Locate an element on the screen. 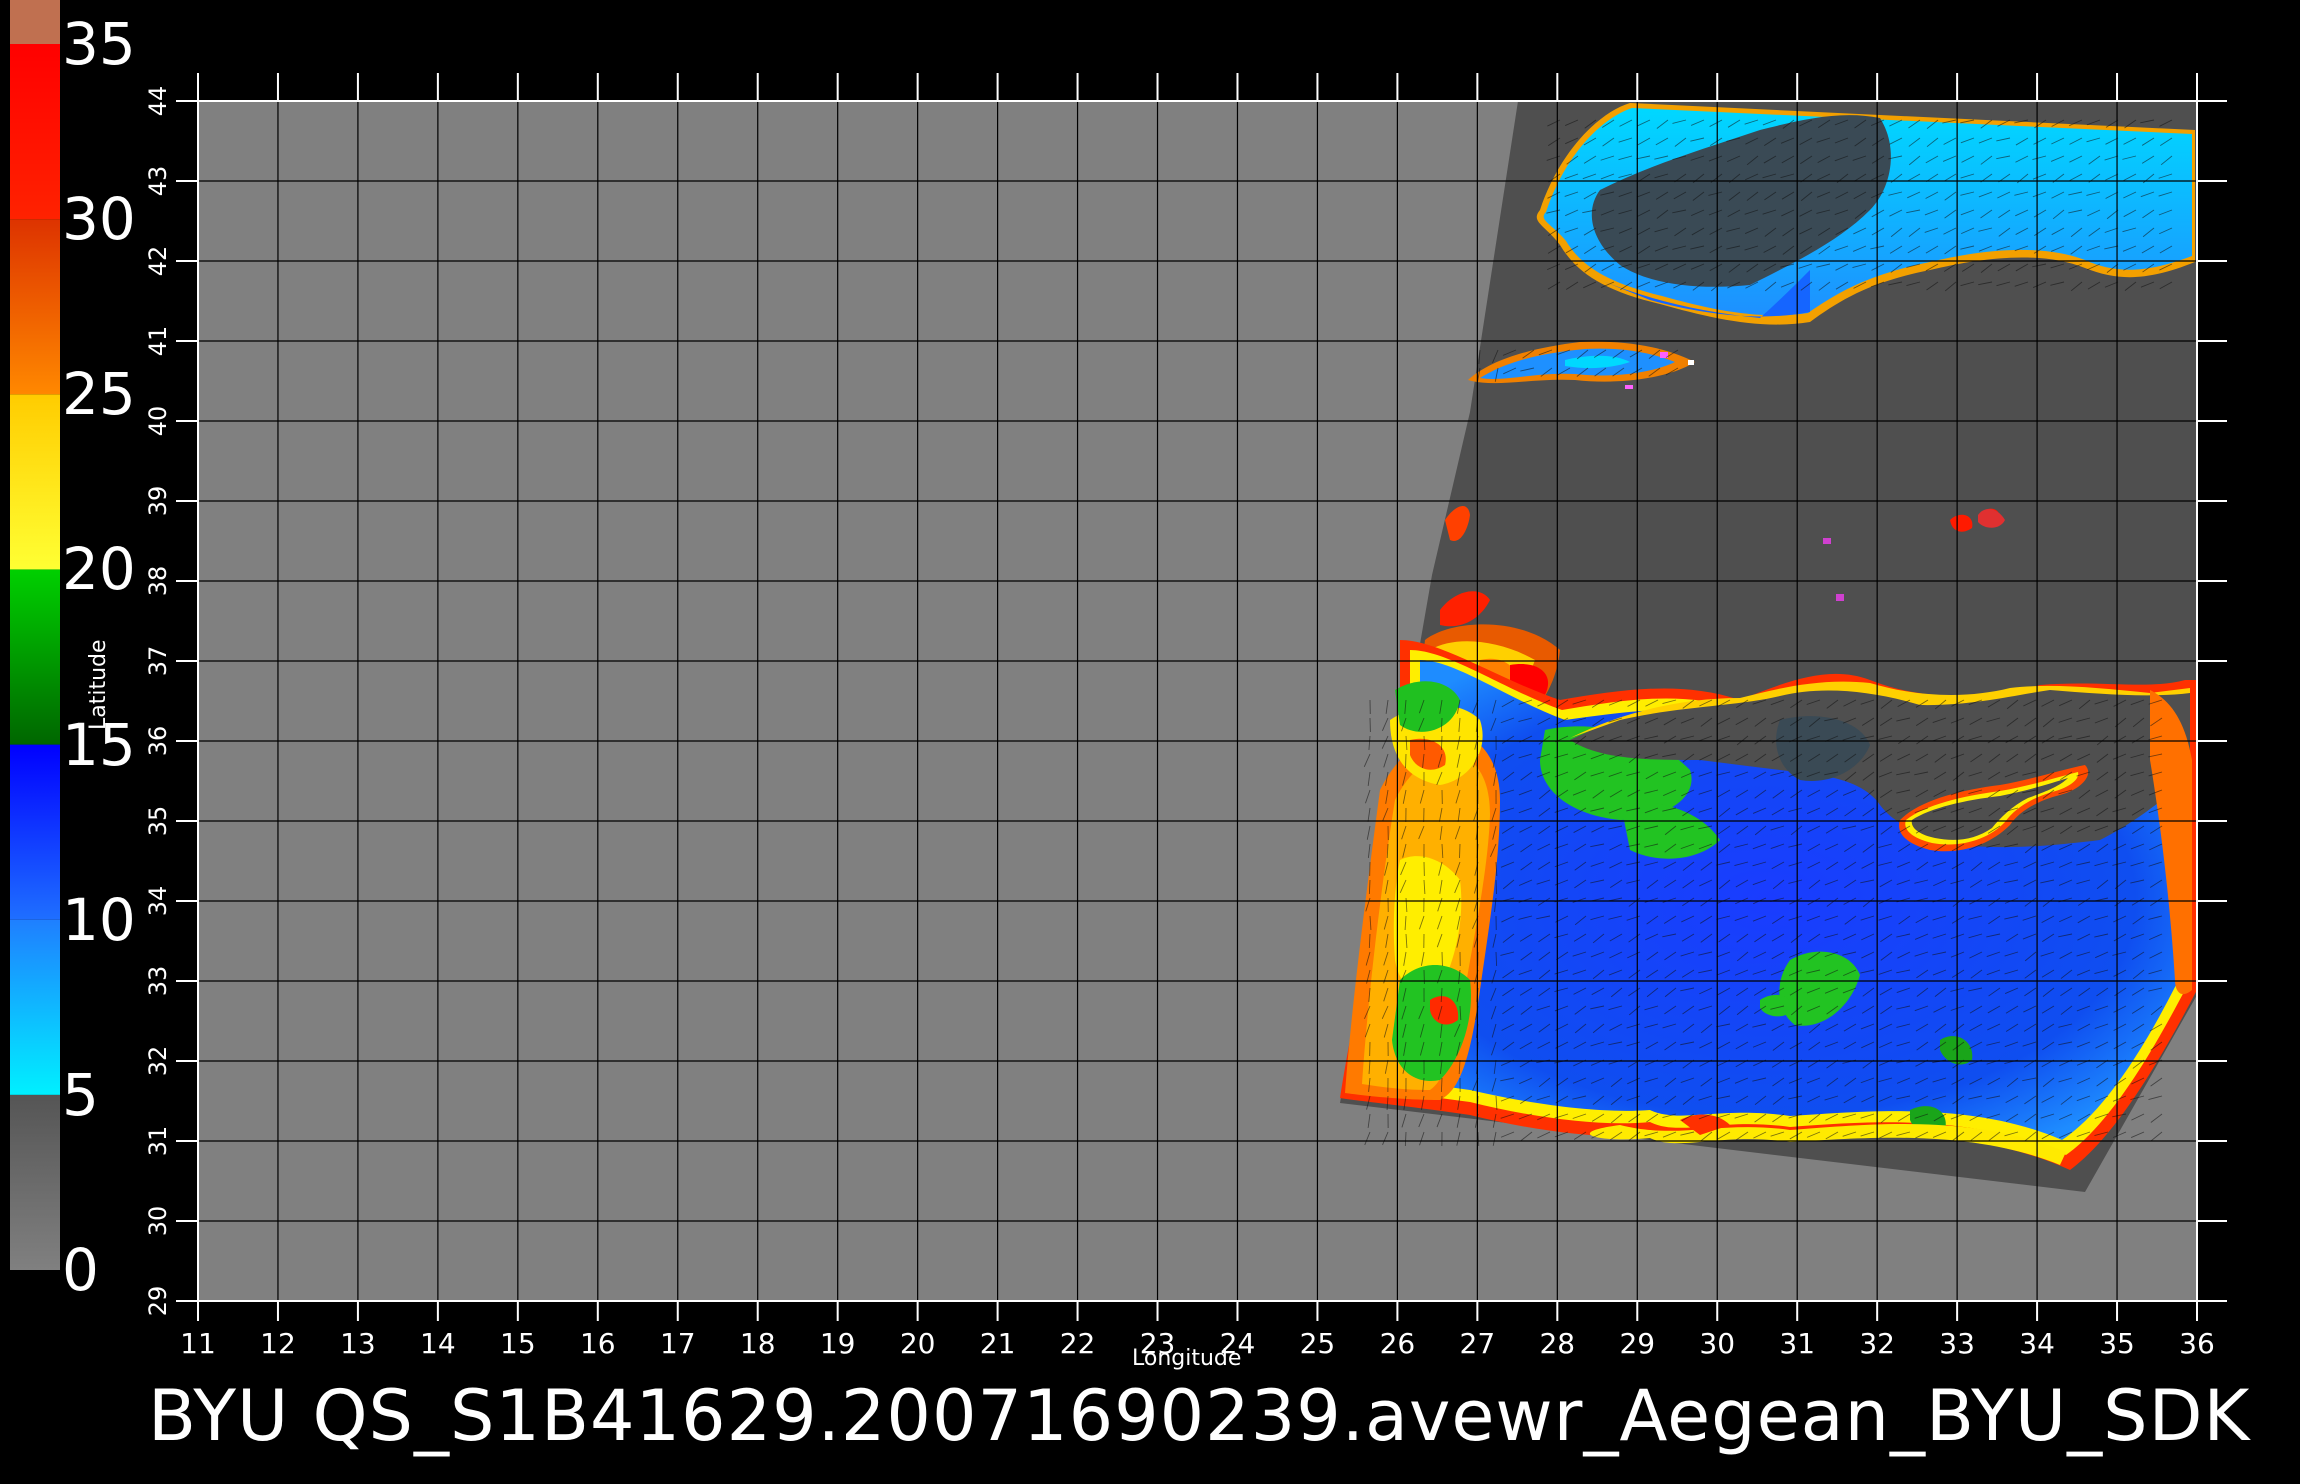 Image resolution: width=2300 pixels, height=1484 pixels. lat-tick-label: 29 is located at coordinates (158, 1301).